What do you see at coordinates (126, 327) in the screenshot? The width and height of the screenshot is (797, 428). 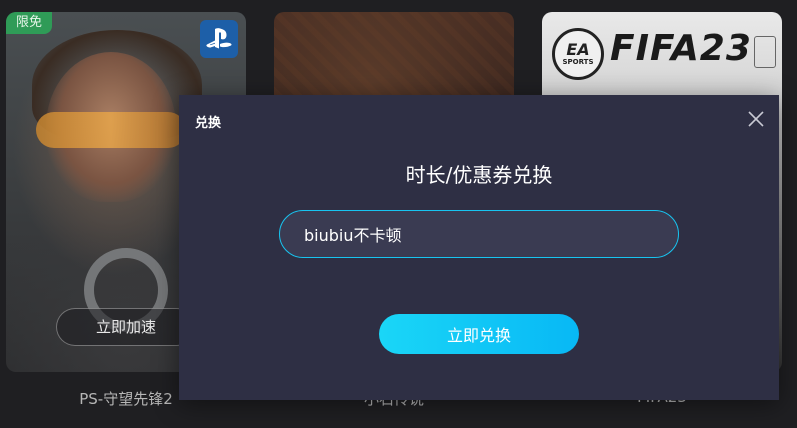 I see `accelerate-button: 立即加速` at bounding box center [126, 327].